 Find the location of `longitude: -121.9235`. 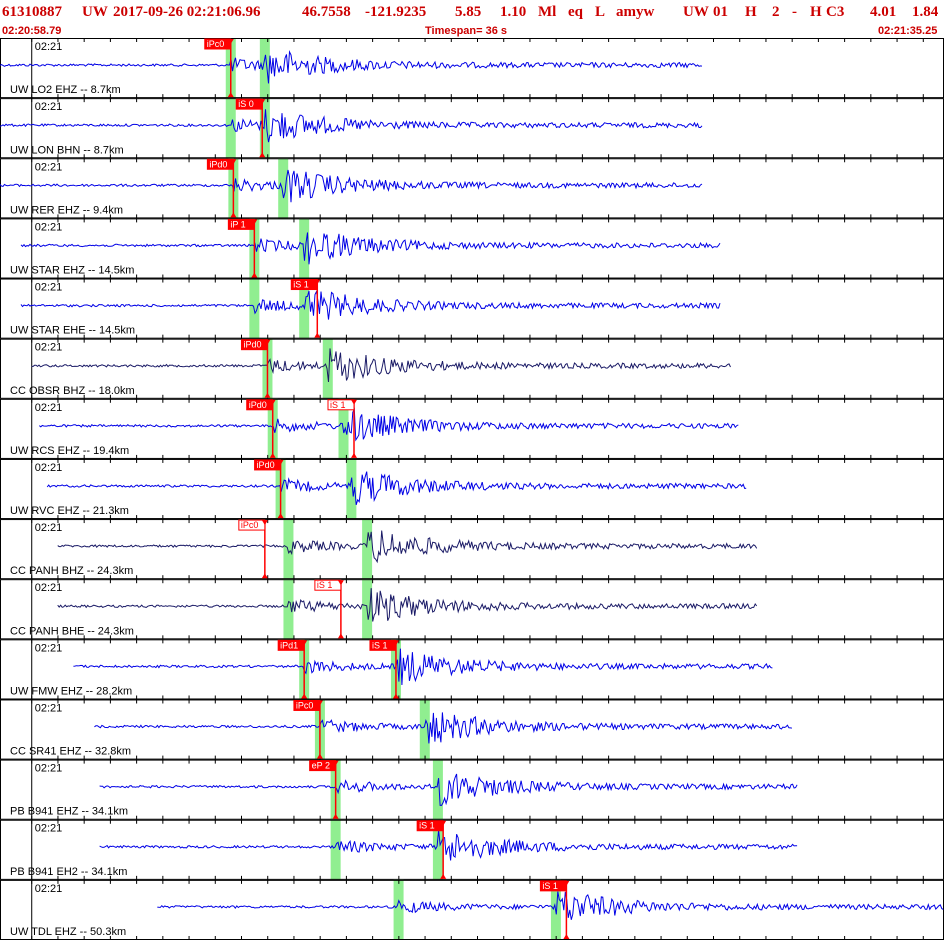

longitude: -121.9235 is located at coordinates (396, 12).